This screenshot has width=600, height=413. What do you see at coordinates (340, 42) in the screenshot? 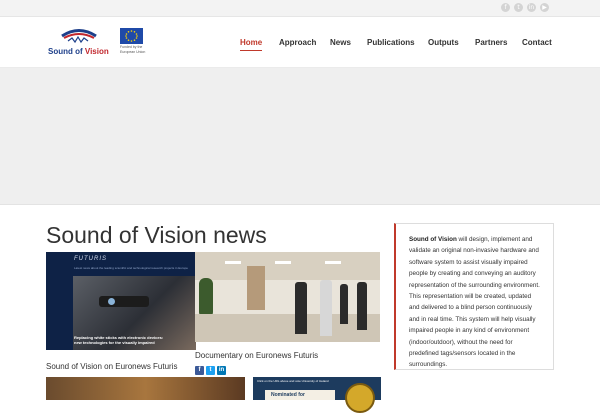
I see `nav-news: News` at bounding box center [340, 42].